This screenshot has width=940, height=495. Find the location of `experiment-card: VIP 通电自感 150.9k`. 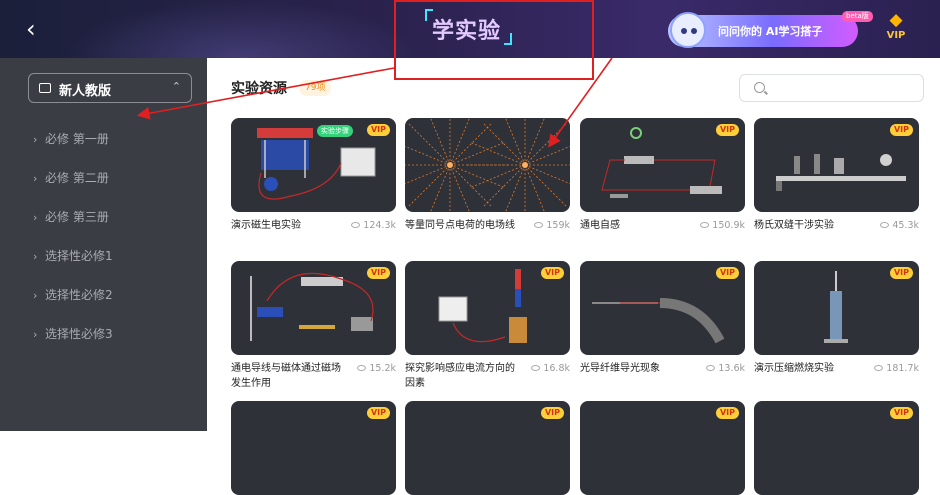

experiment-card: VIP 通电自感 150.9k is located at coordinates (662, 174).